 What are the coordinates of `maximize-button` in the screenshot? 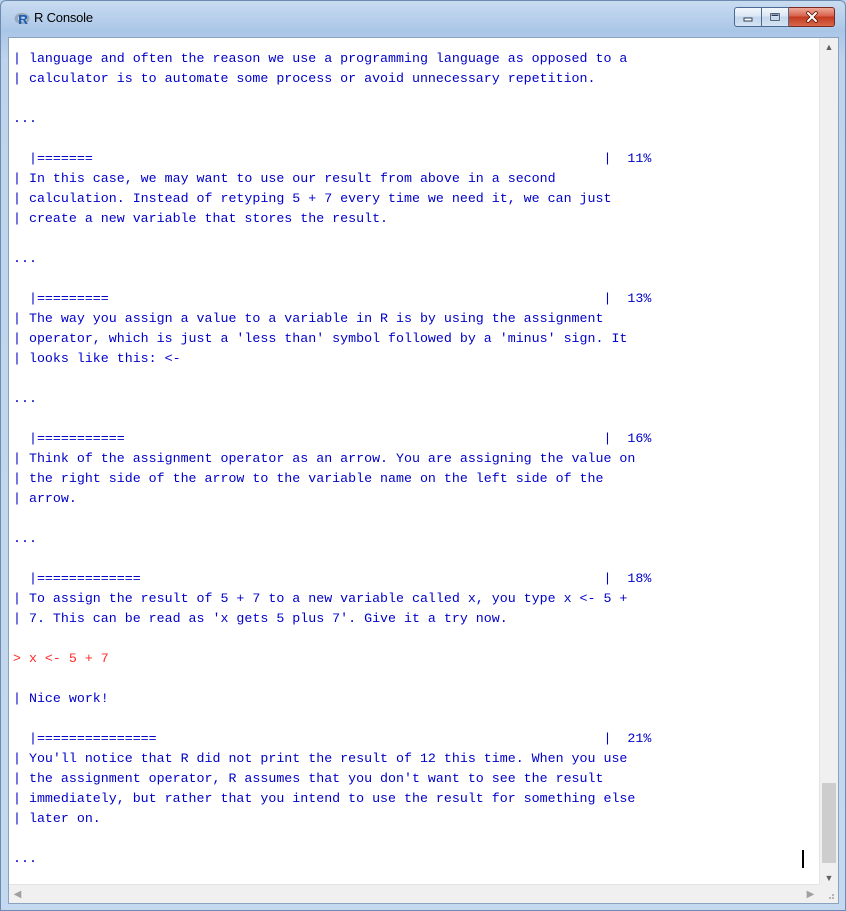 It's located at (775, 17).